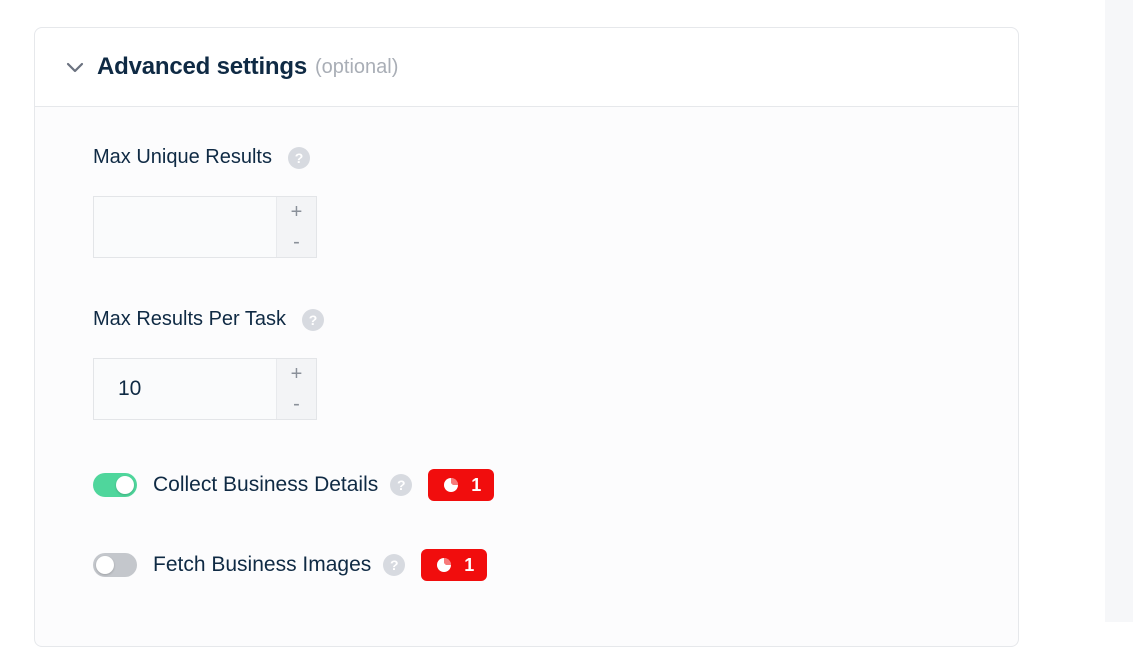 The image size is (1133, 647). What do you see at coordinates (266, 484) in the screenshot?
I see `toggle-label: Collect Business Details` at bounding box center [266, 484].